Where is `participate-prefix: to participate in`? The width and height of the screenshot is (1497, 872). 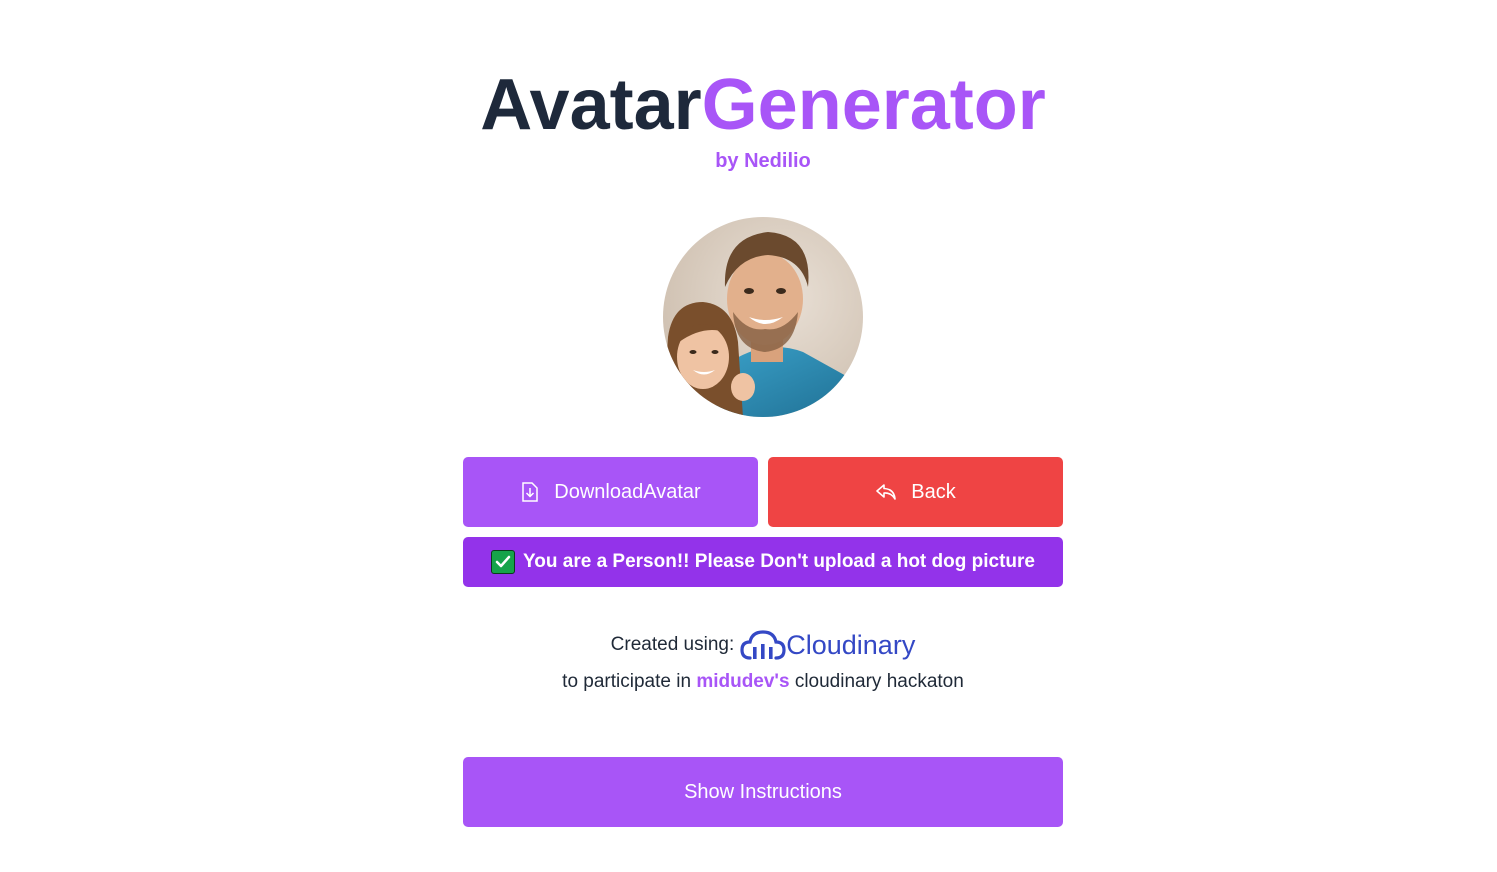 participate-prefix: to participate in is located at coordinates (627, 681).